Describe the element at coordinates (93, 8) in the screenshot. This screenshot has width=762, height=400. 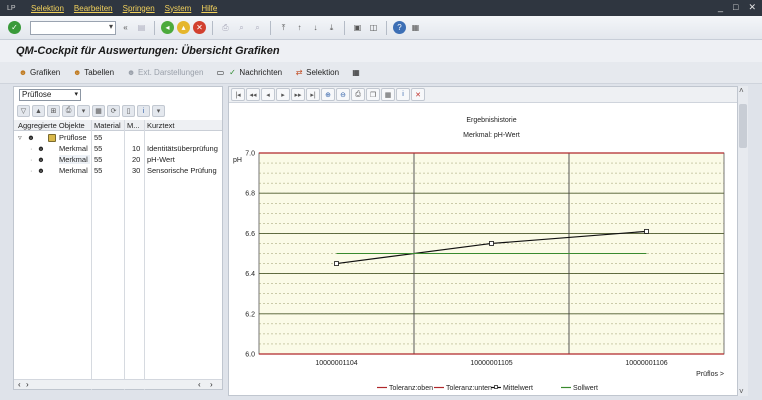
I see `menu-bearbeiten: Bearbeiten` at that location.